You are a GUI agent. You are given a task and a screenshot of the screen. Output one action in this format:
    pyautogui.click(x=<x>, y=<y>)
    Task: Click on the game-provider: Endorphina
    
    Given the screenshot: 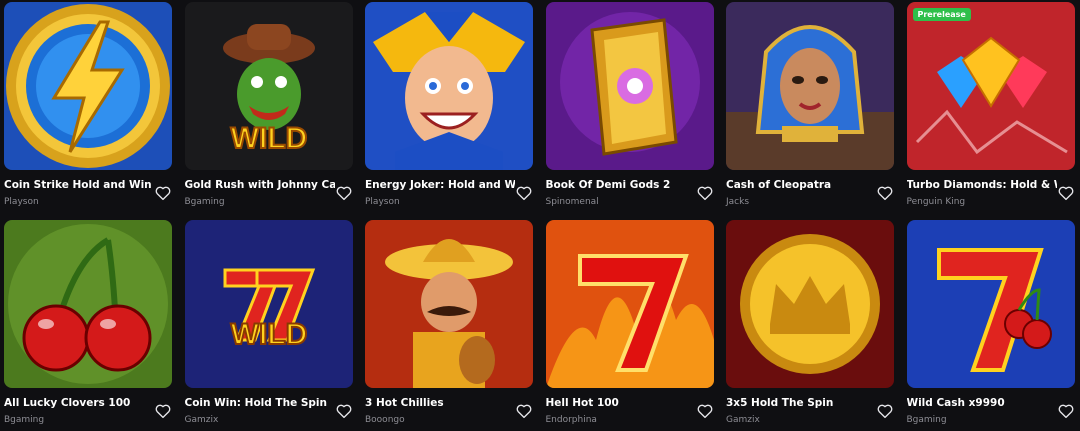 What is the action you would take?
    pyautogui.click(x=571, y=419)
    